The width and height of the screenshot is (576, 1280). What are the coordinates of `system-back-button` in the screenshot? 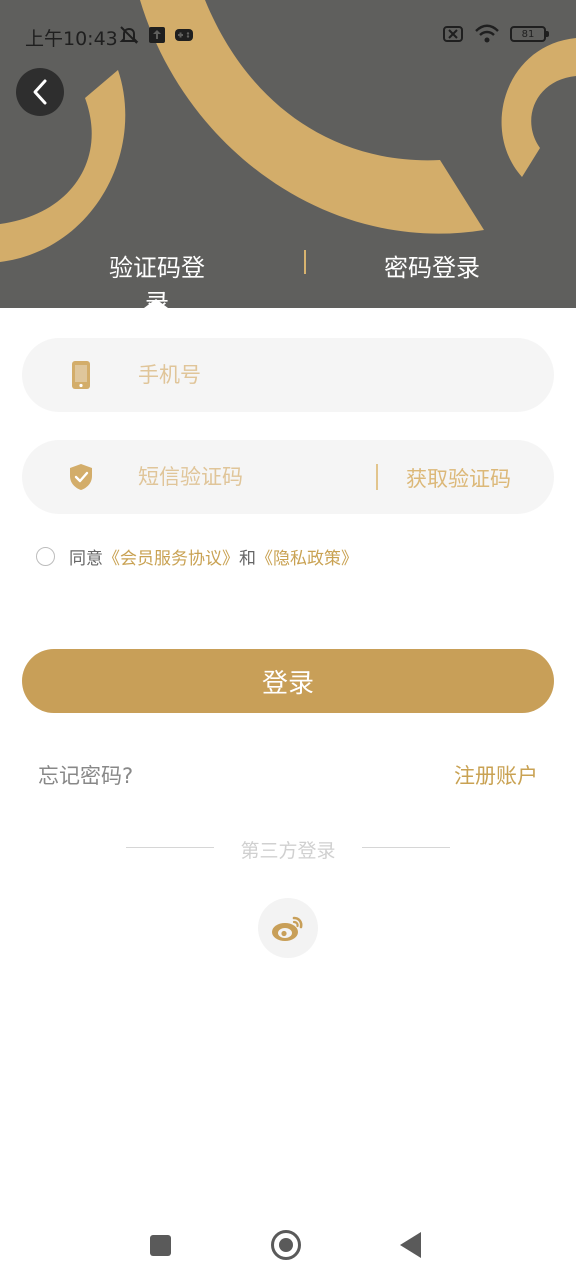 It's located at (410, 1245).